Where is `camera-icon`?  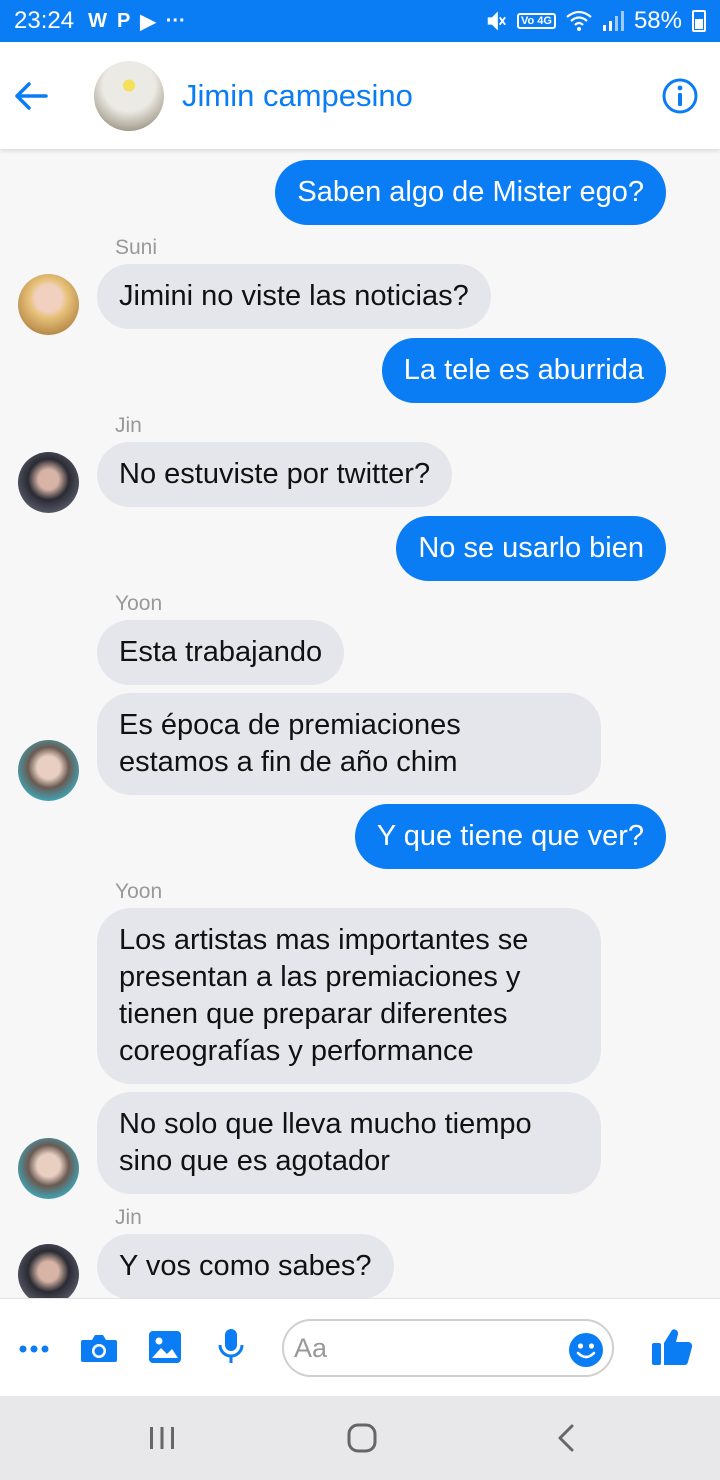
camera-icon is located at coordinates (99, 1348).